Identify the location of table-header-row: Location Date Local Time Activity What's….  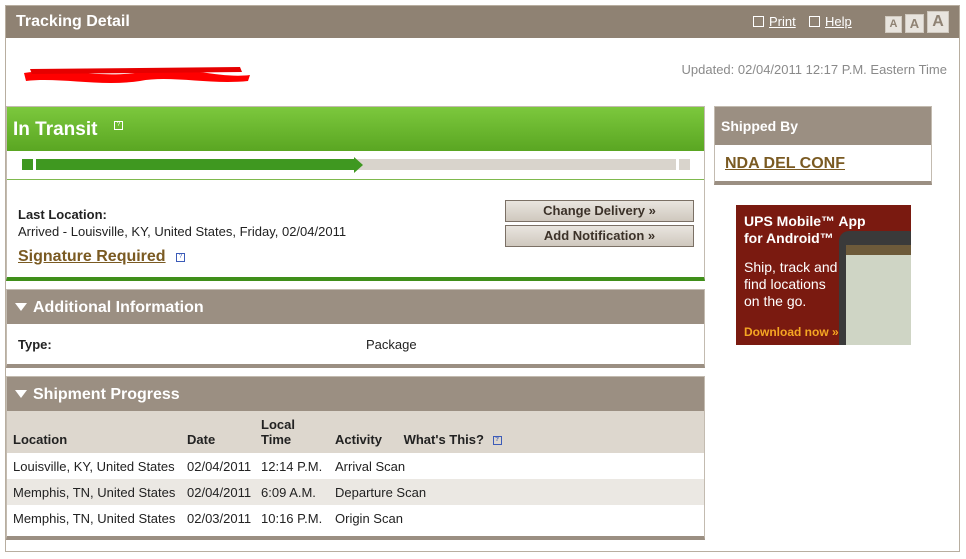
(355, 432).